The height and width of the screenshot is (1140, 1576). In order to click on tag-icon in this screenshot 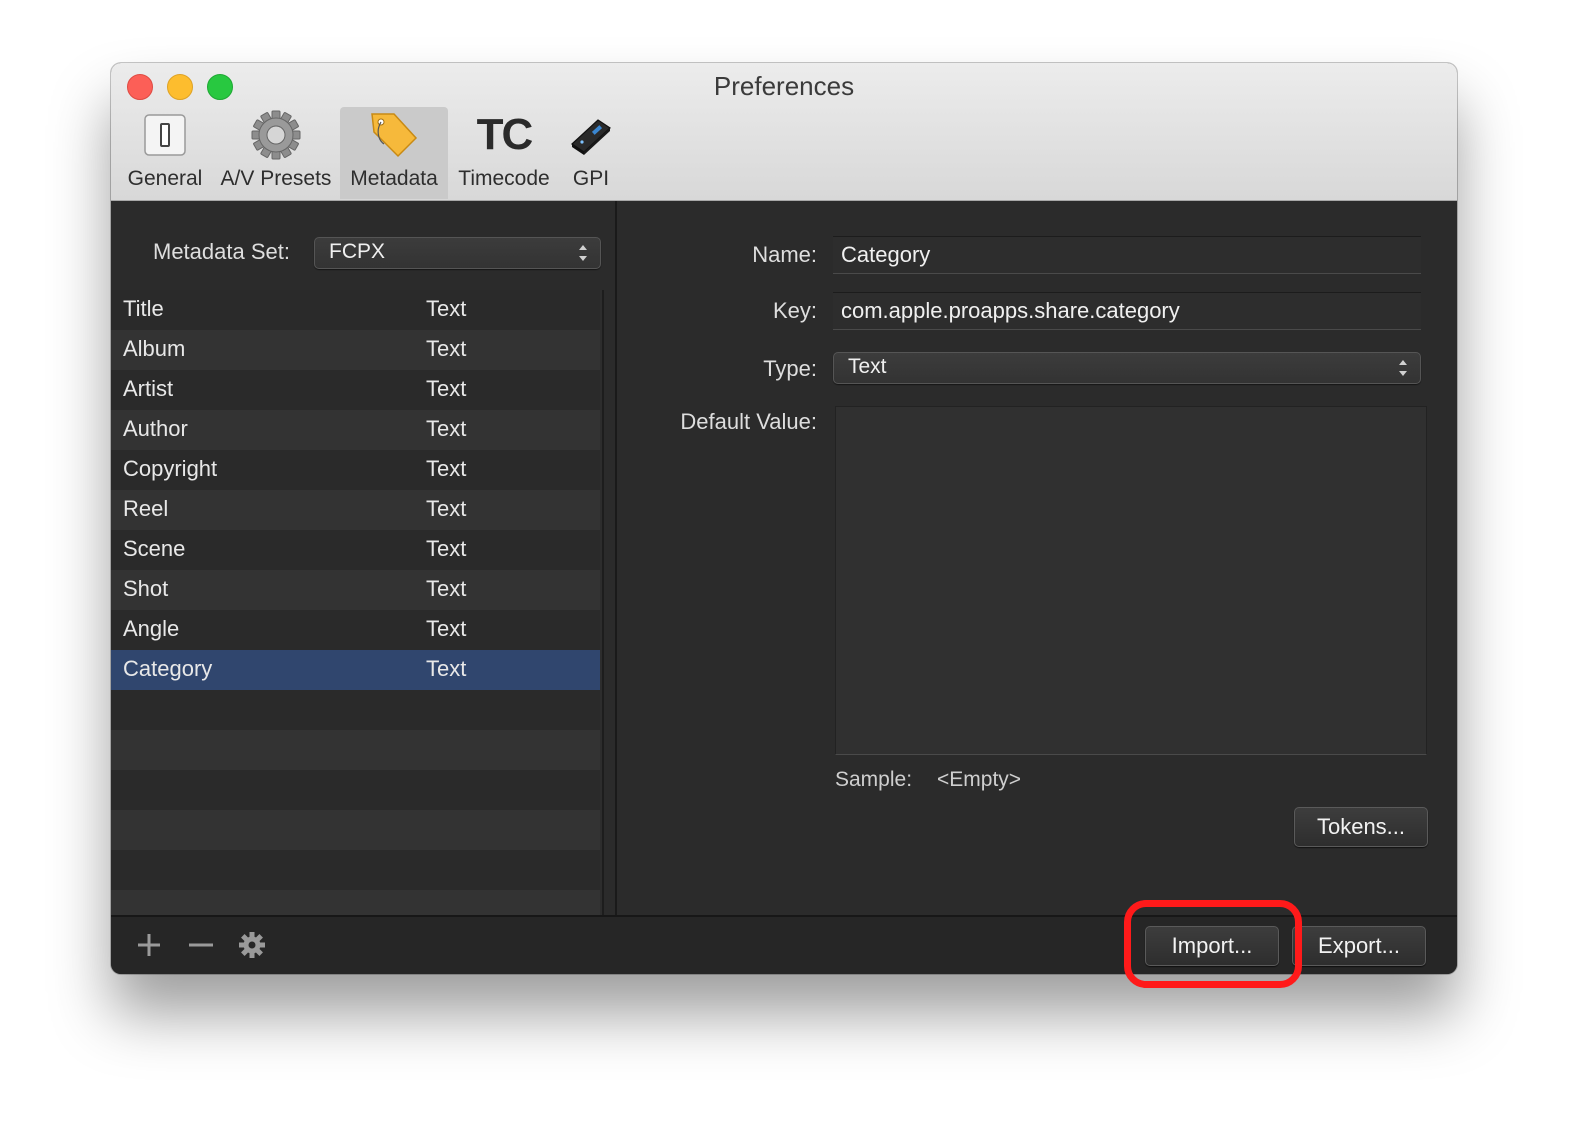, I will do `click(394, 135)`.